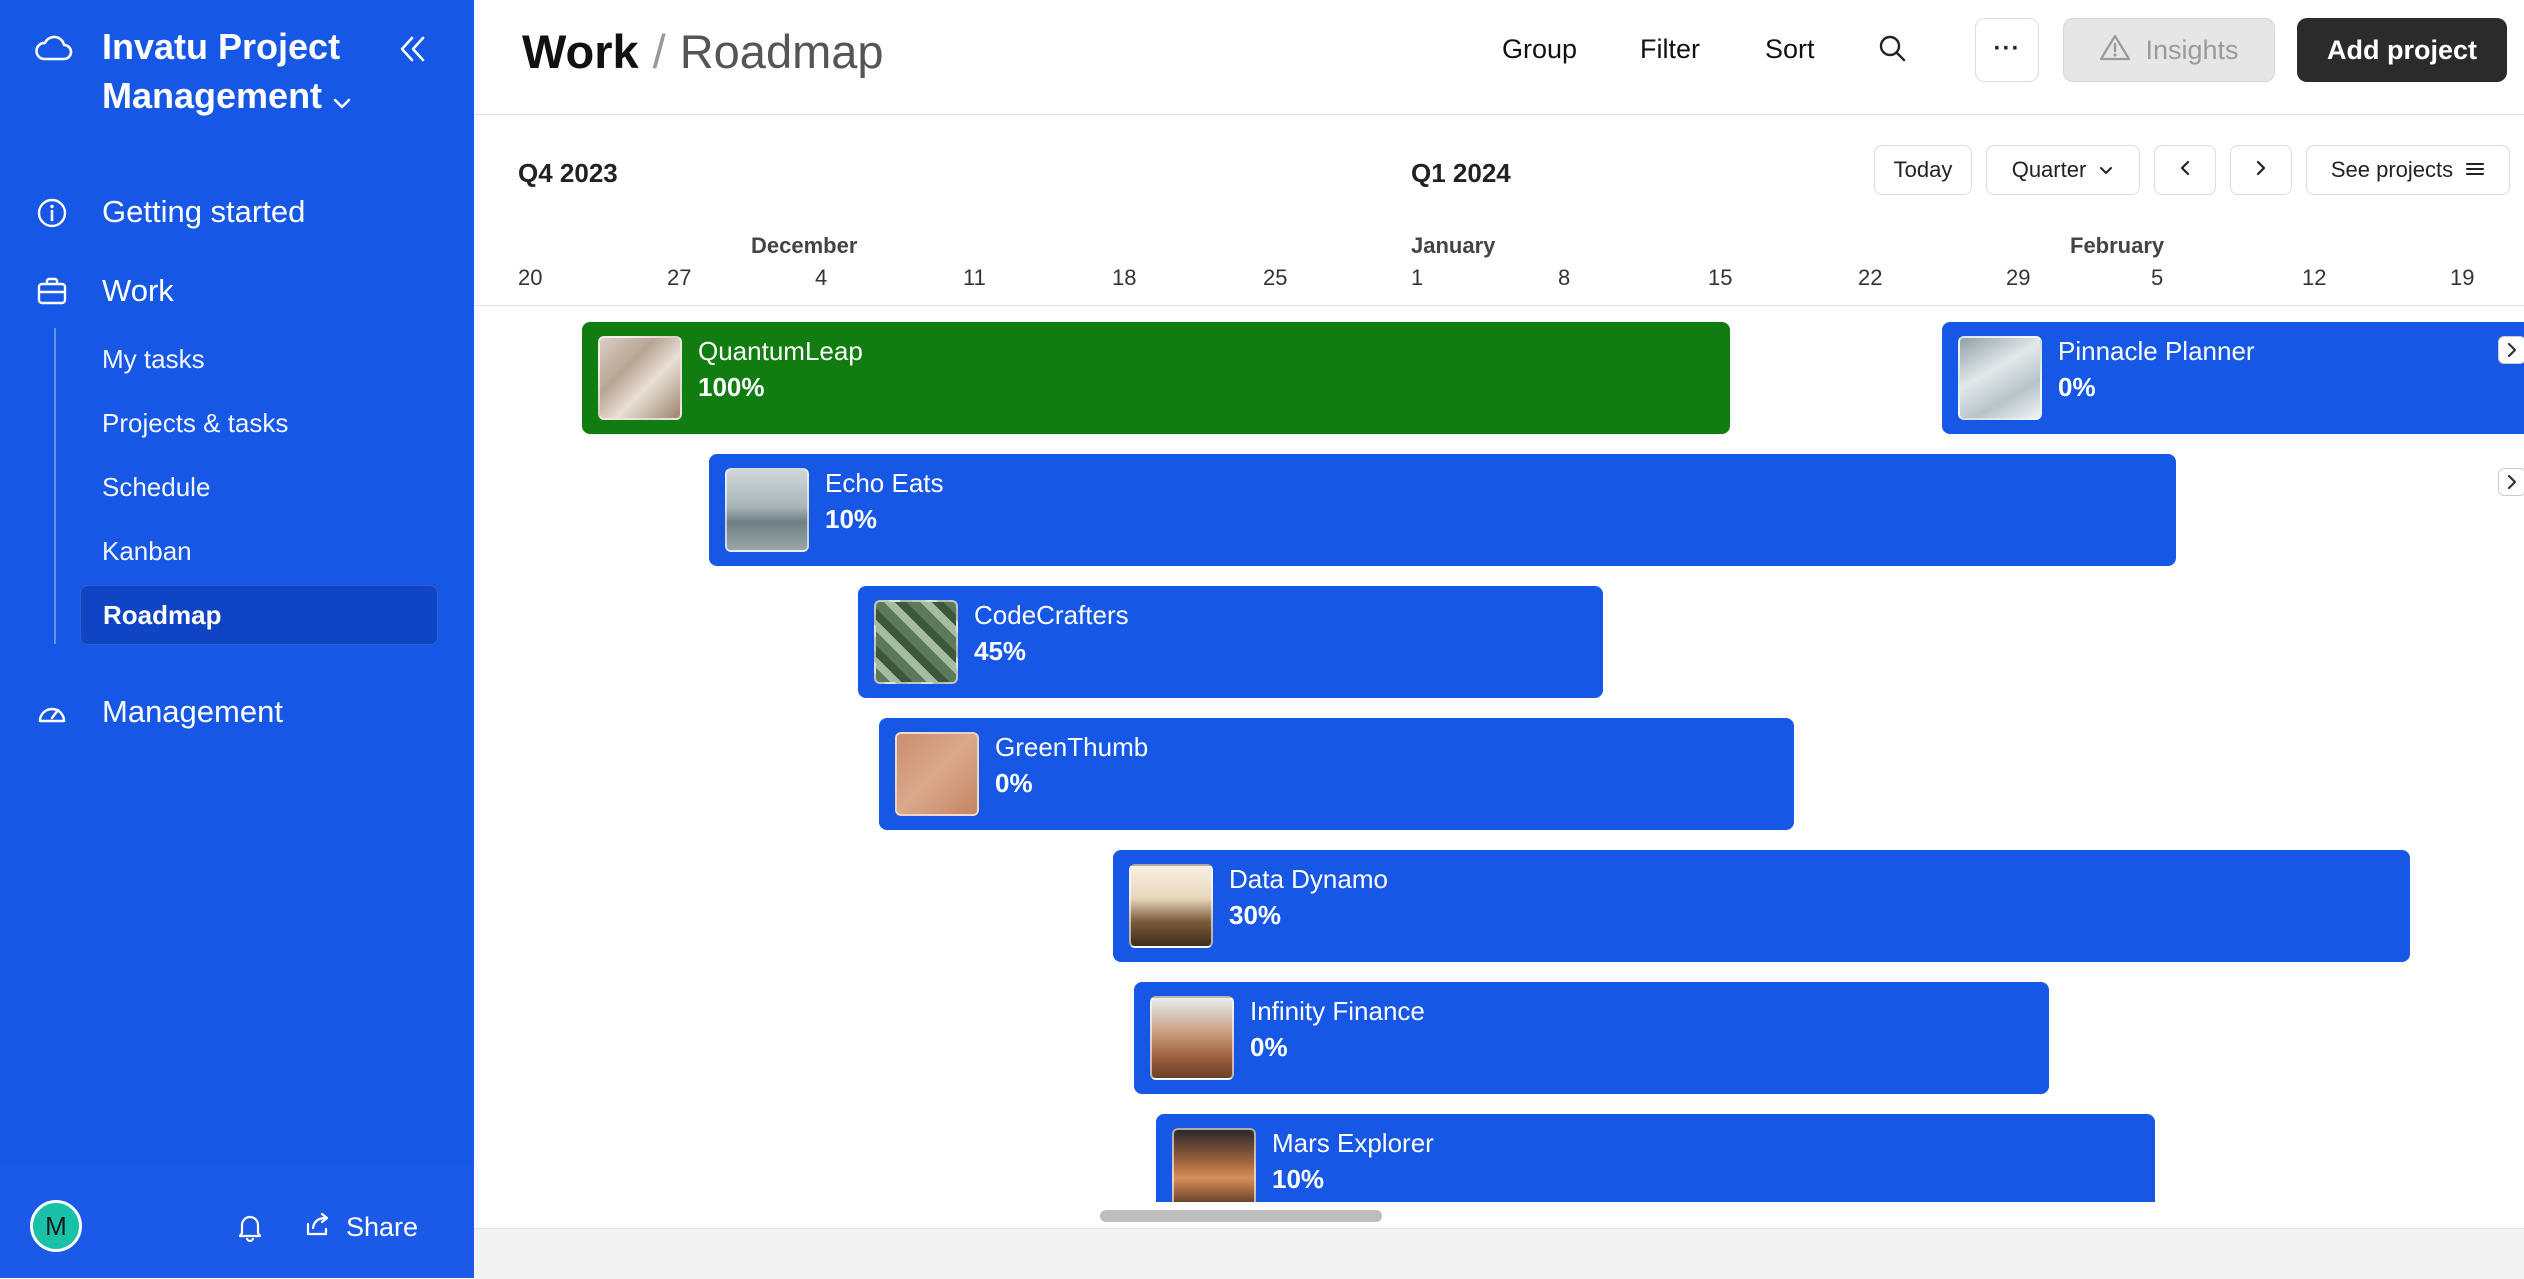 The image size is (2524, 1279). What do you see at coordinates (52, 293) in the screenshot?
I see `briefcase-icon` at bounding box center [52, 293].